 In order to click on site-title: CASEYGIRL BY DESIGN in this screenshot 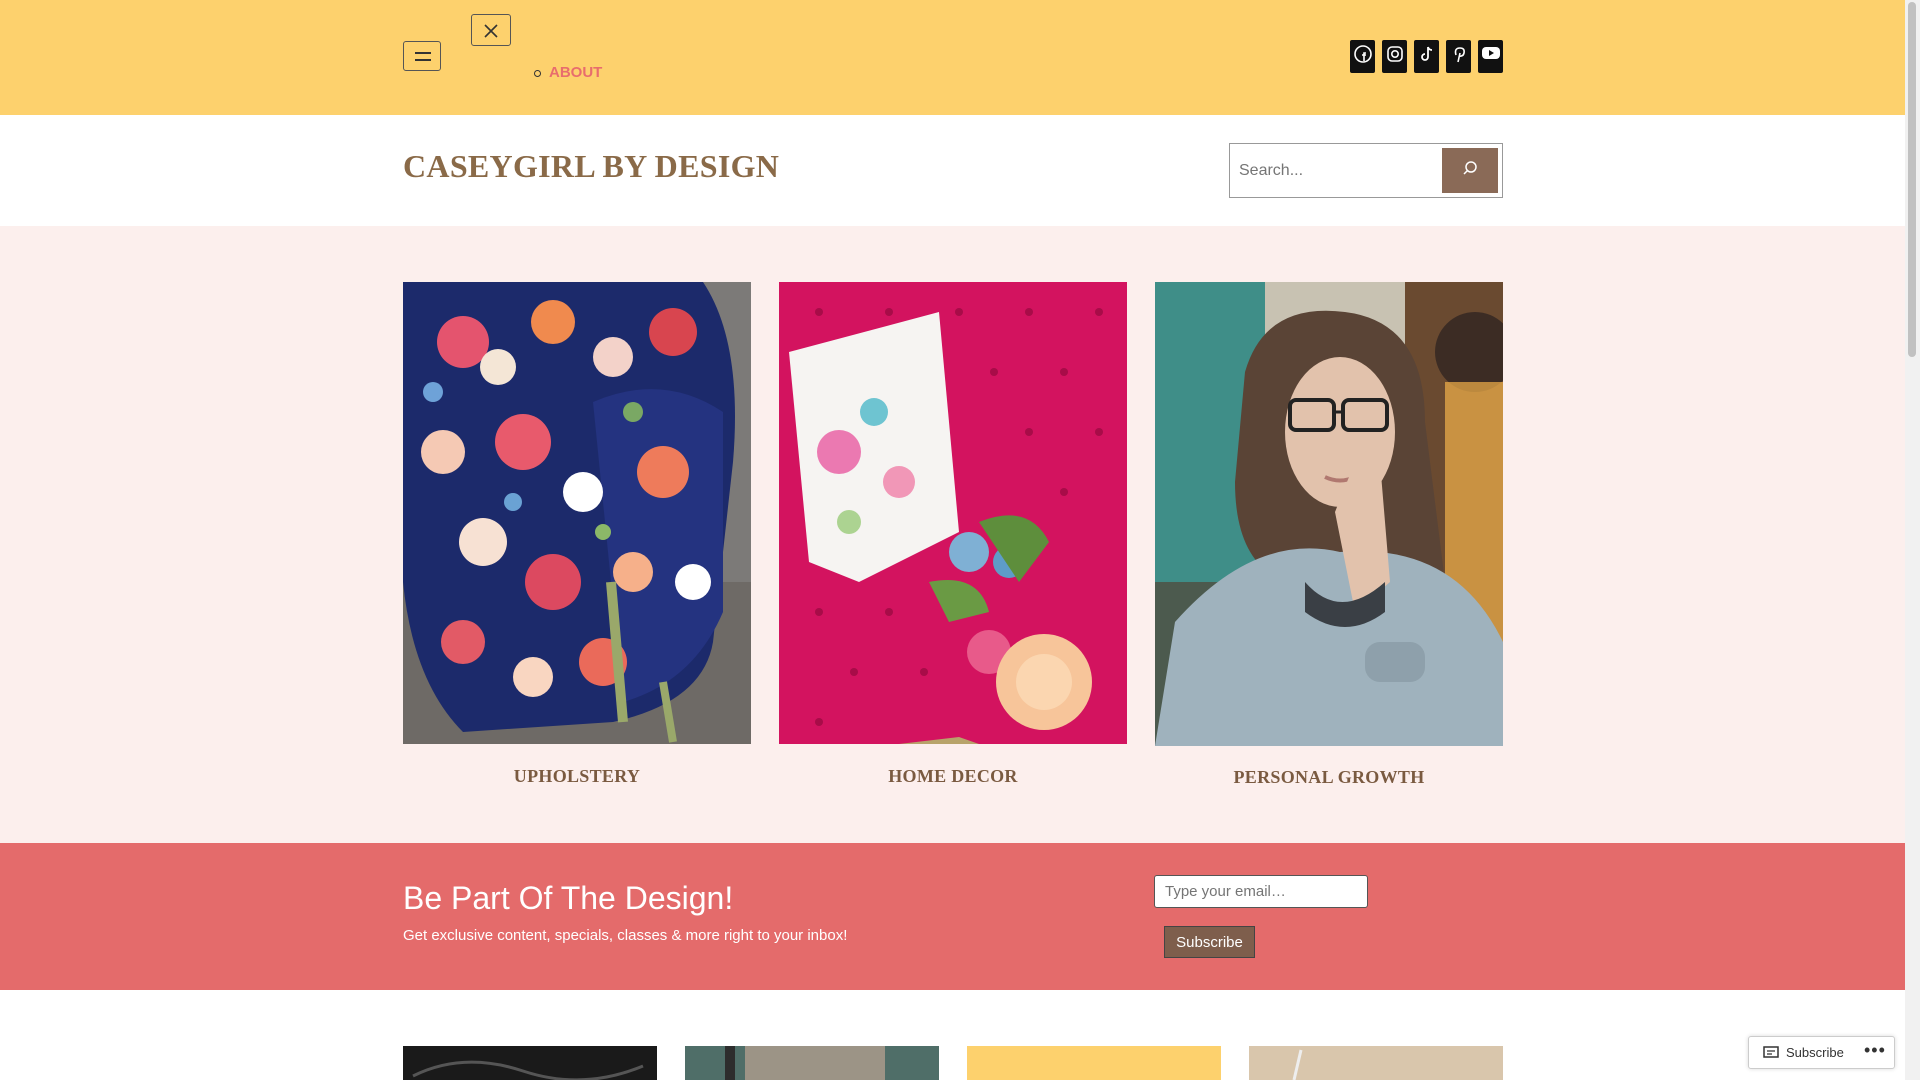, I will do `click(591, 166)`.